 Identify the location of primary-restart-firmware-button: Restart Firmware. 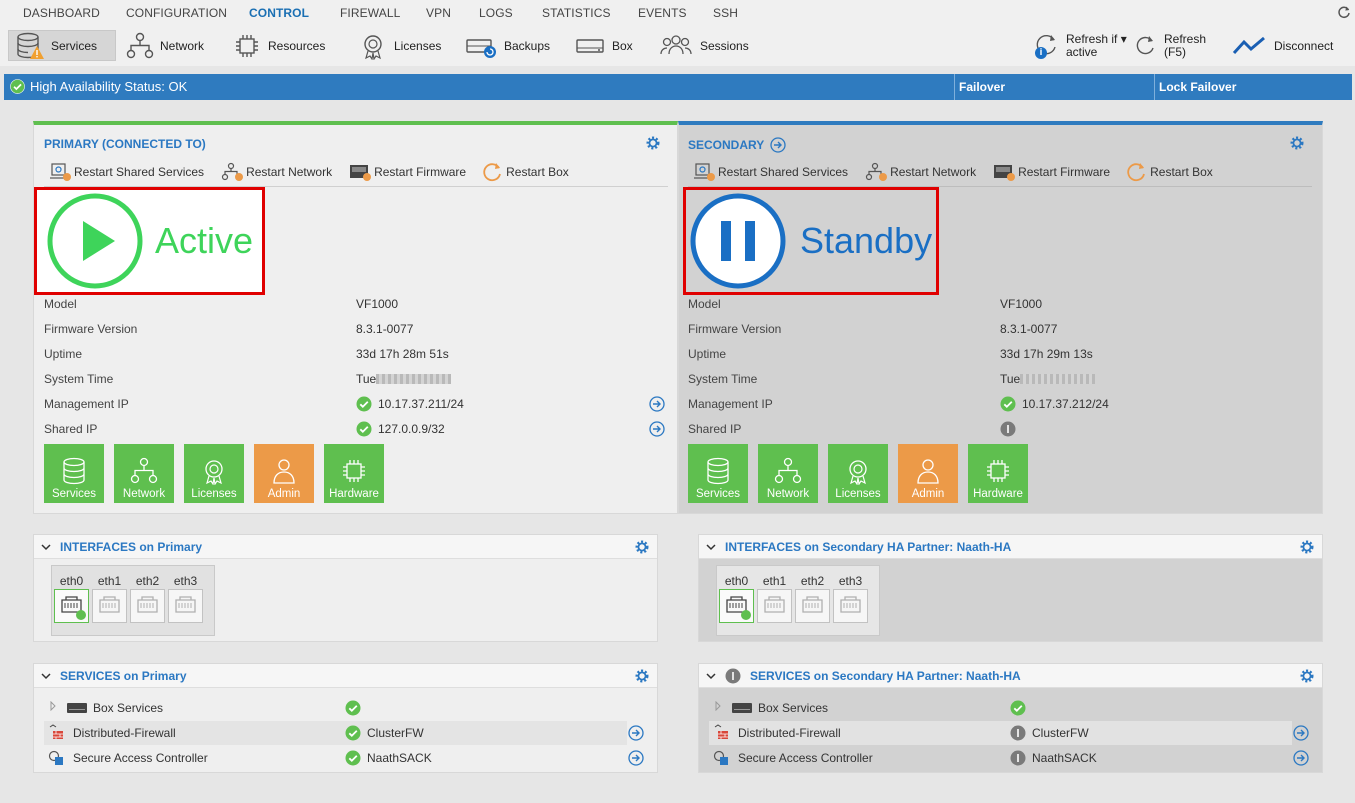
(407, 172).